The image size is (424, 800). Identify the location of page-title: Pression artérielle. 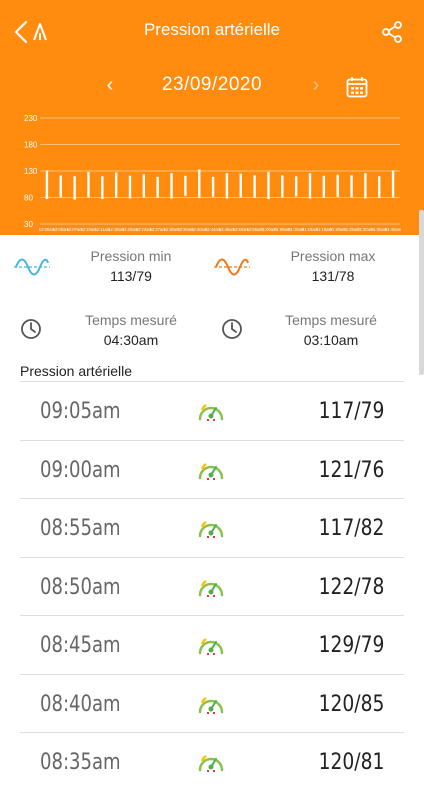
(212, 29).